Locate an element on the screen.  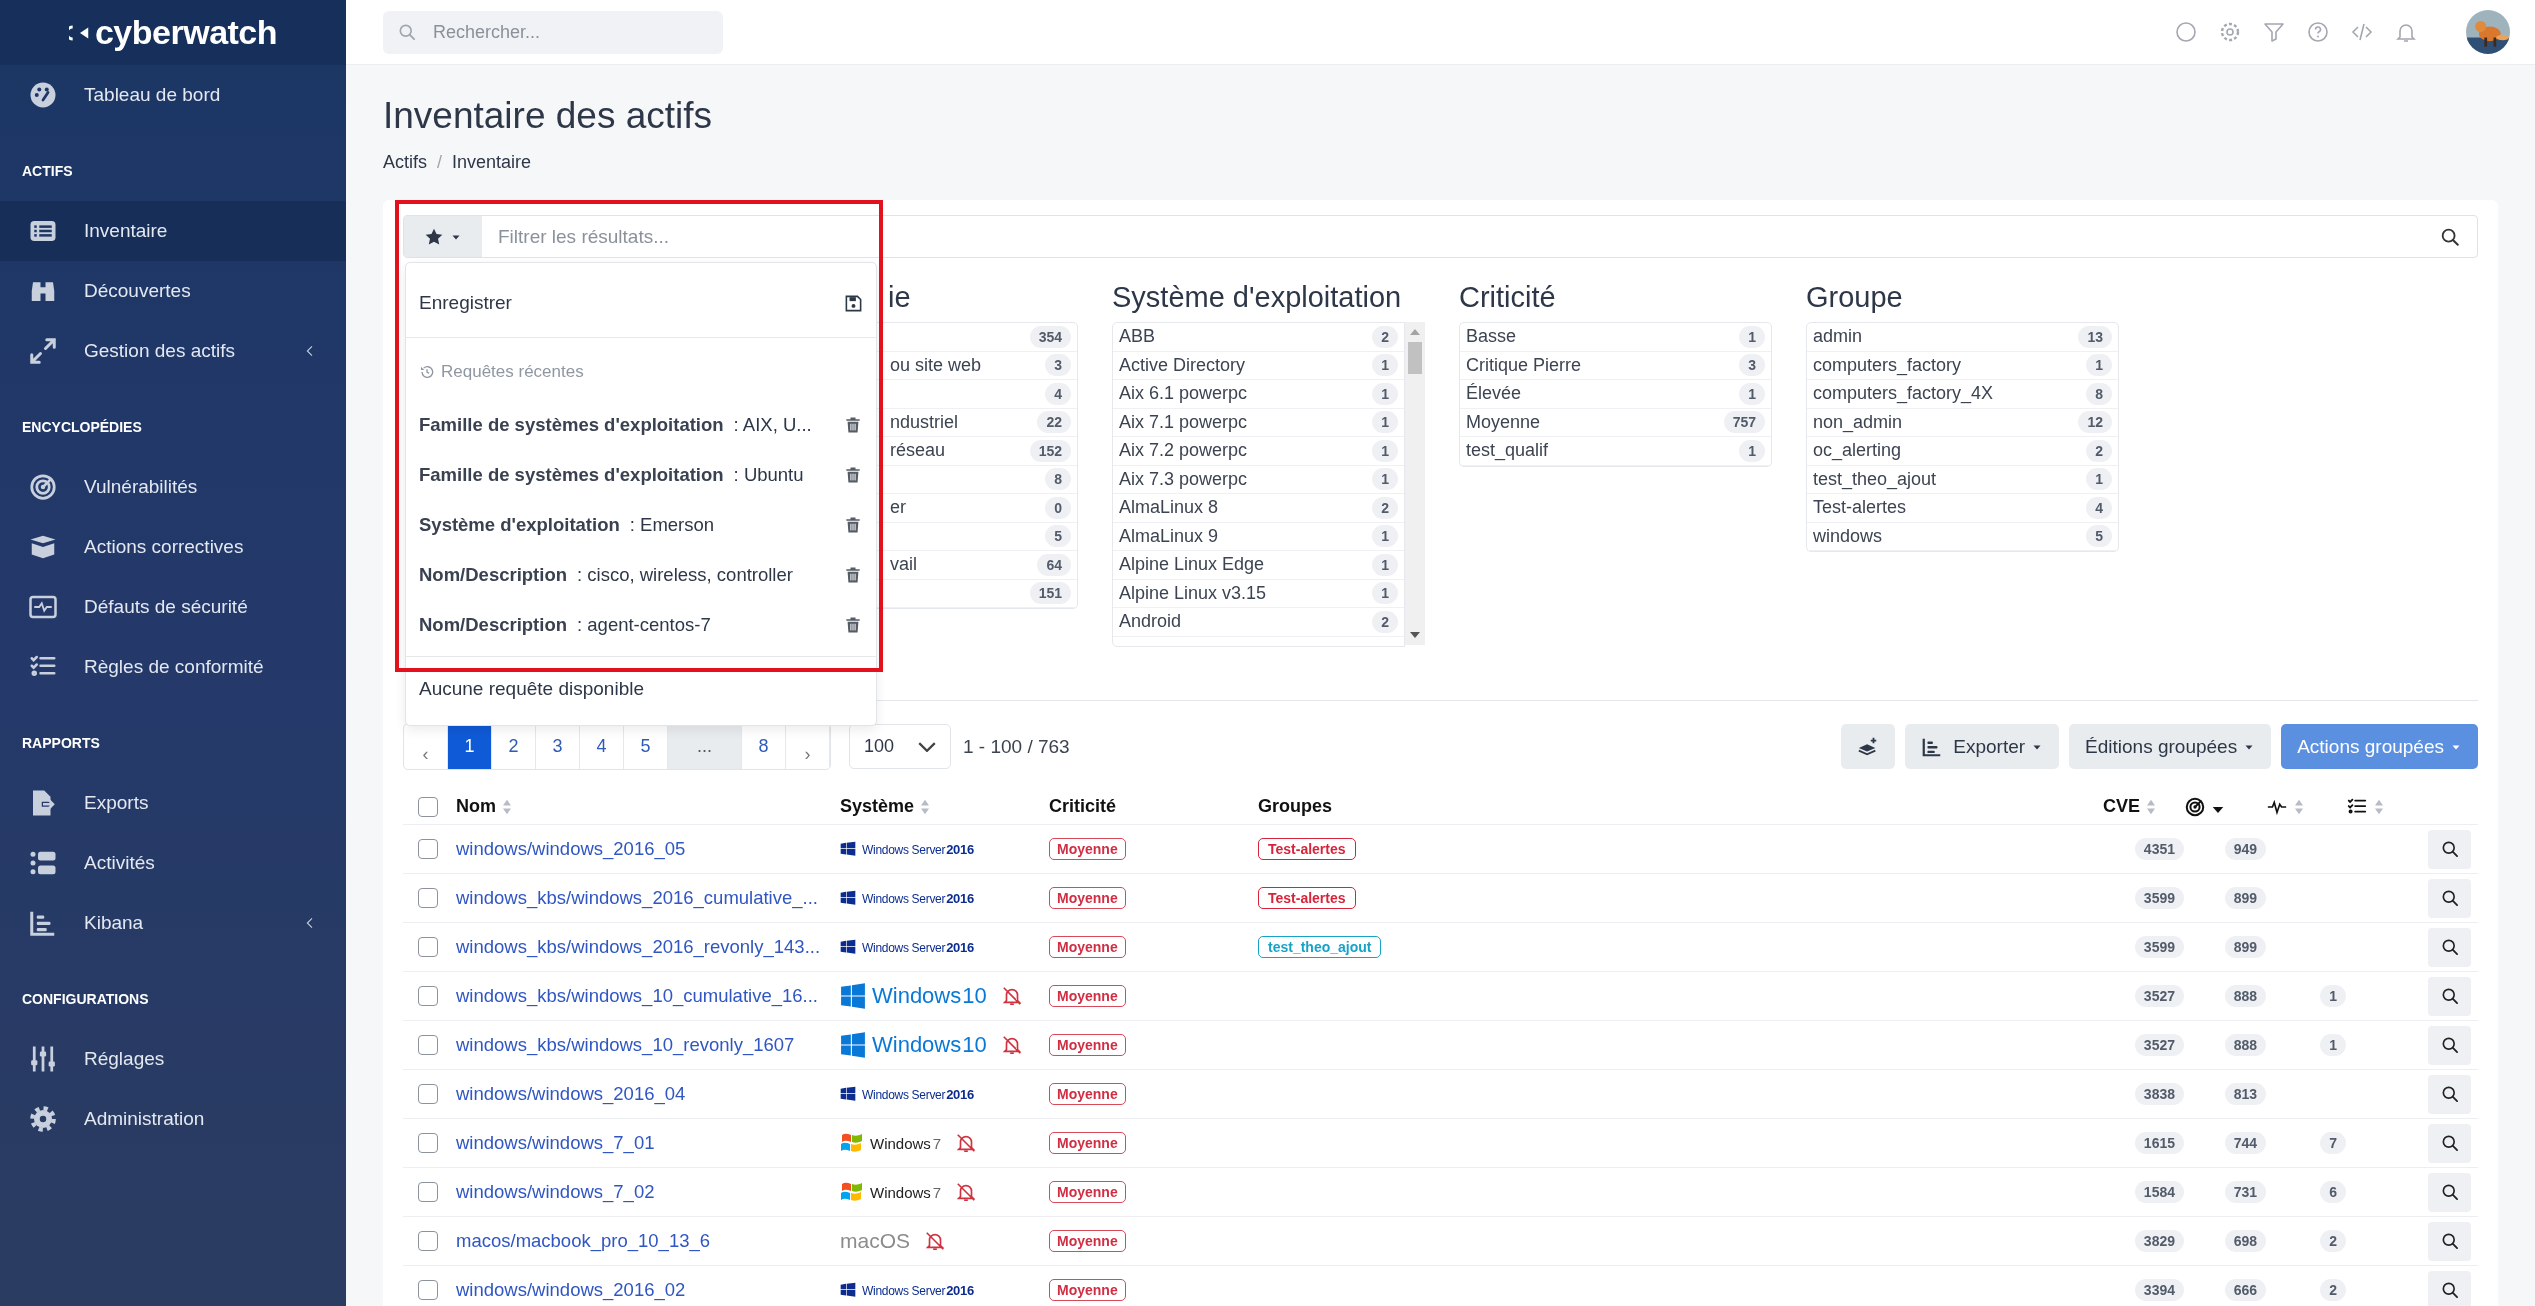
nav-item: Gestion des actifs is located at coordinates (173, 351).